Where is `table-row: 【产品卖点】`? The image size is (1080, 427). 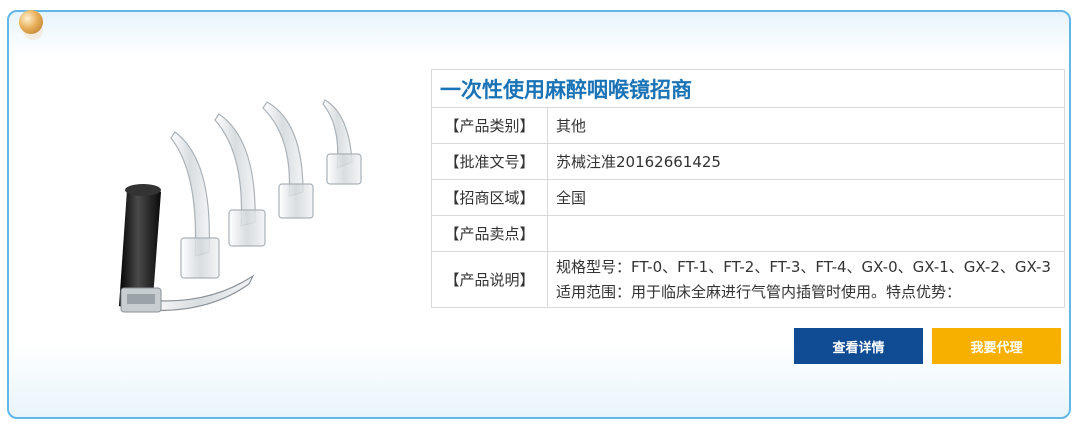
table-row: 【产品卖点】 is located at coordinates (748, 233).